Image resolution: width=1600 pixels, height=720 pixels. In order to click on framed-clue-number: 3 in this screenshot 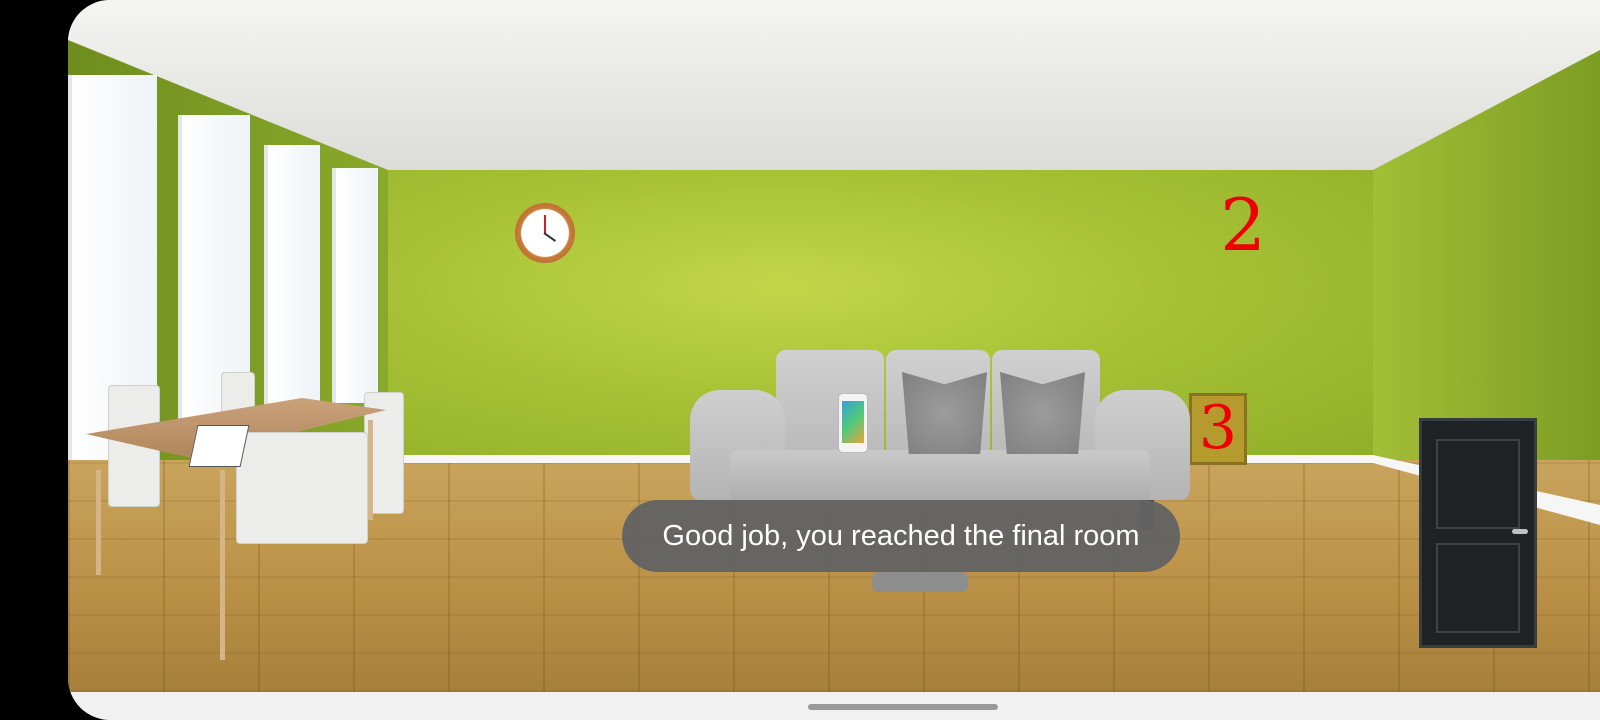, I will do `click(1218, 429)`.